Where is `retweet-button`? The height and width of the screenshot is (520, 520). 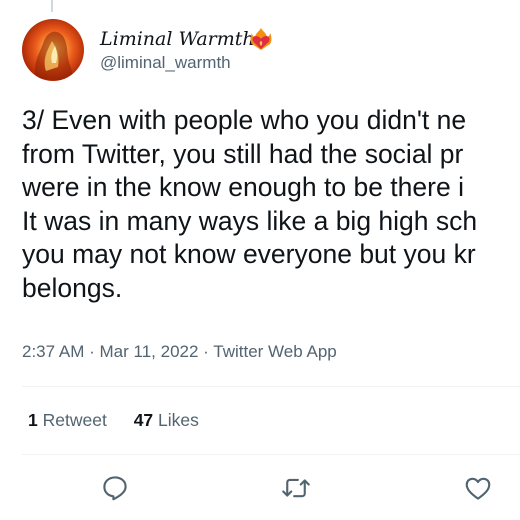
retweet-button is located at coordinates (296, 488).